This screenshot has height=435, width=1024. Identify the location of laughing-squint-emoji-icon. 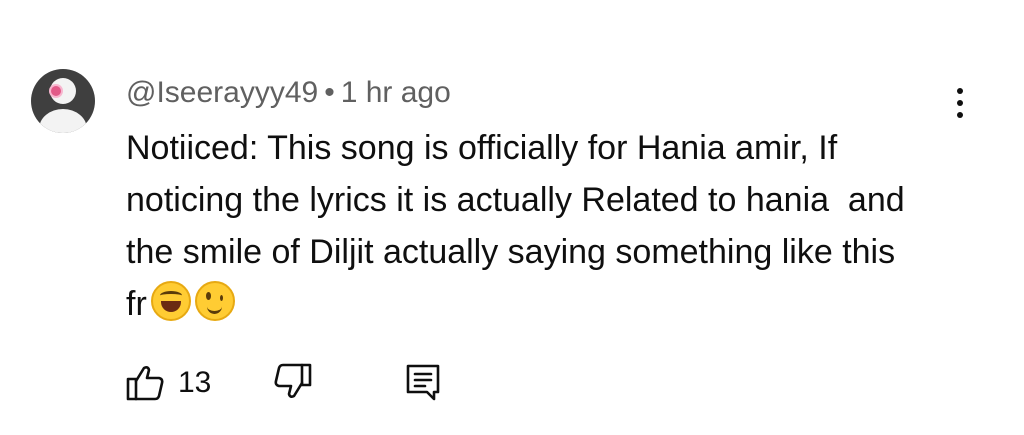
(170, 301).